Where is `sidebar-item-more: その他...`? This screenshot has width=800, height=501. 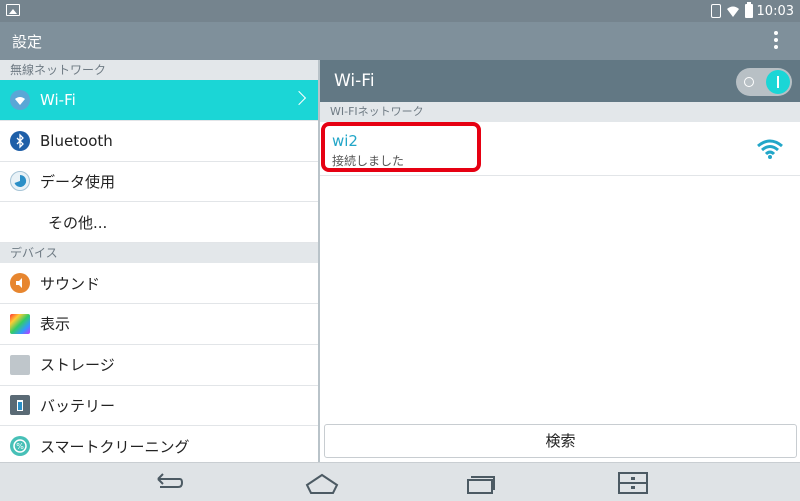 sidebar-item-more: その他... is located at coordinates (159, 223).